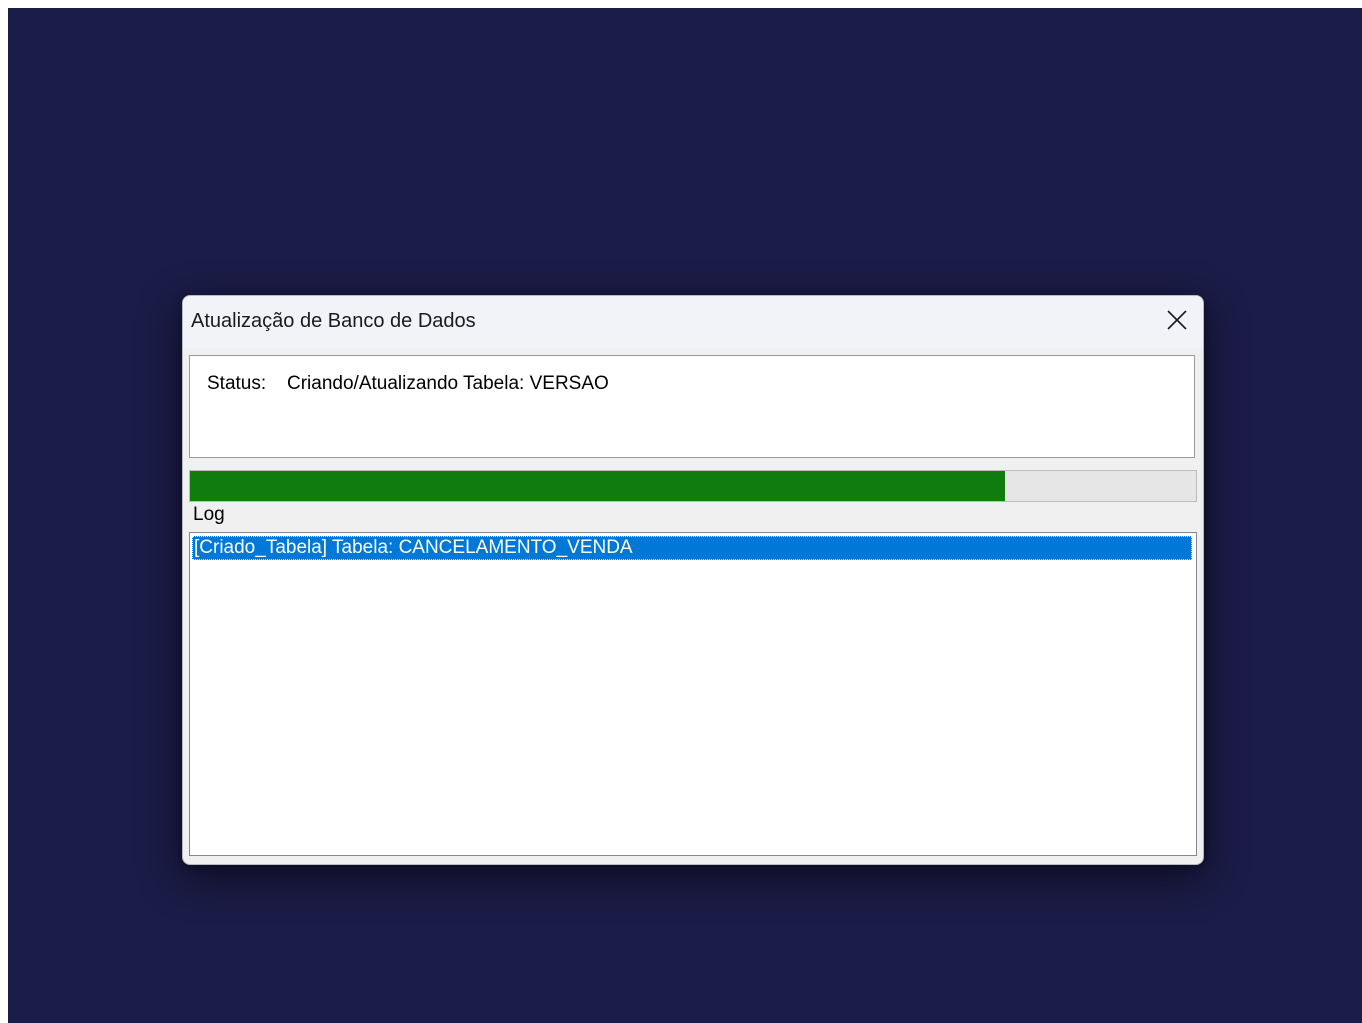 Image resolution: width=1362 pixels, height=1023 pixels. I want to click on title-bar: Atualização de Banco de Dados, so click(693, 322).